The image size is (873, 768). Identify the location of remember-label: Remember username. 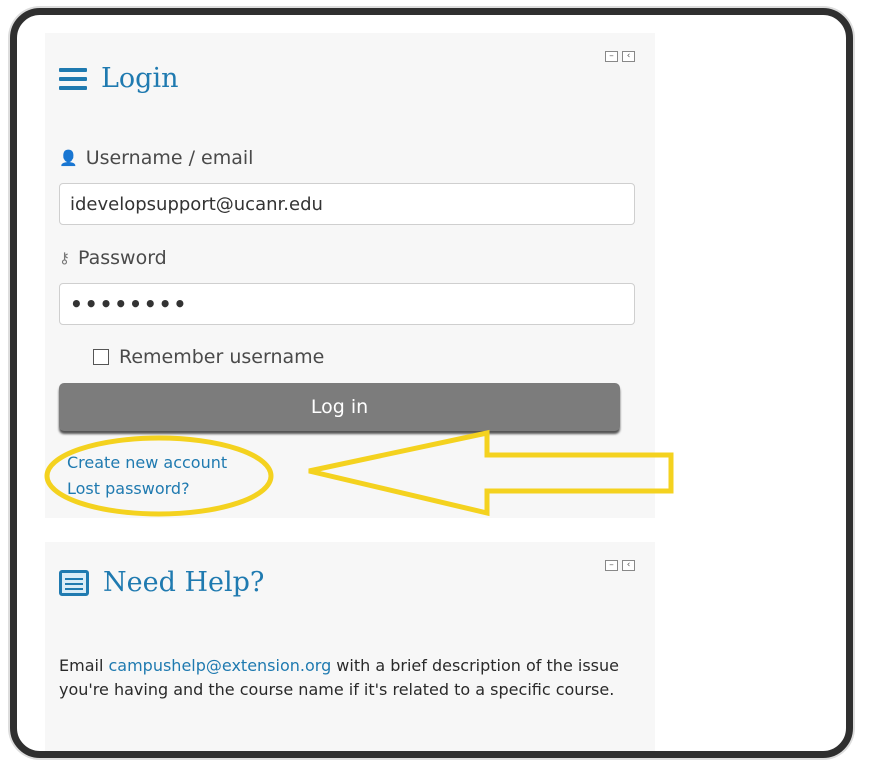
(222, 357).